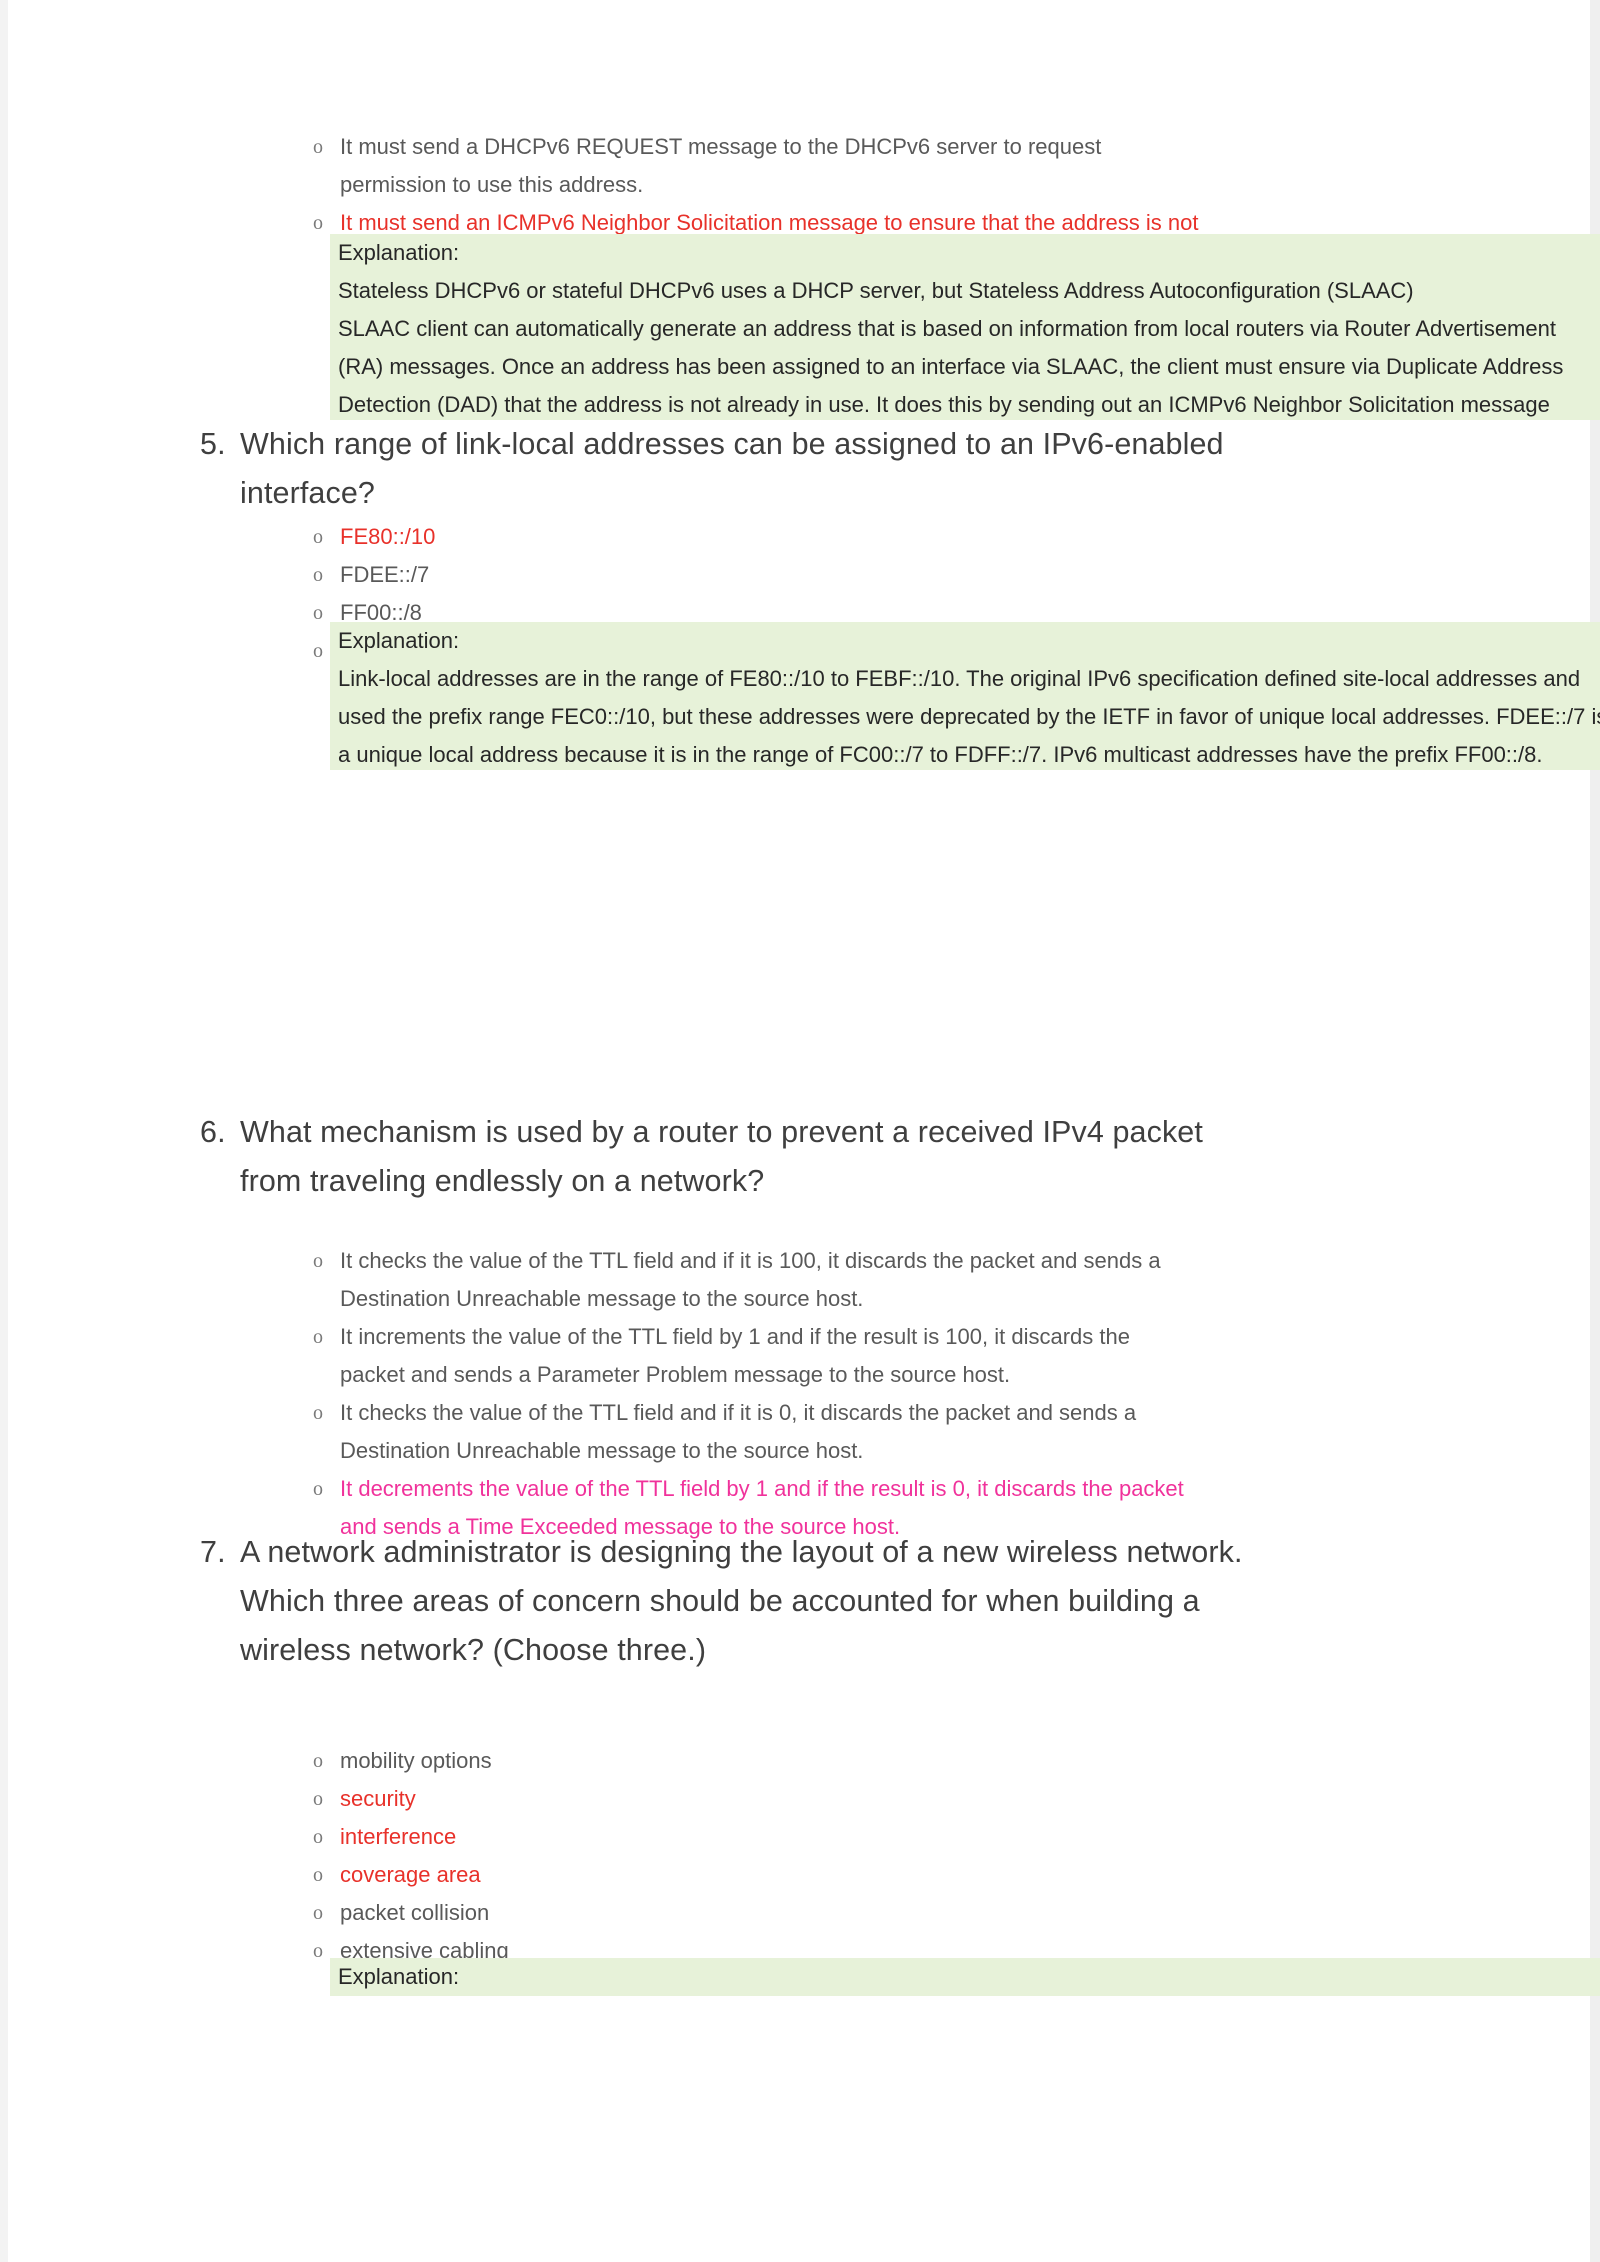 This screenshot has width=1600, height=2262. Describe the element at coordinates (948, 1913) in the screenshot. I see `option-row: o packet collision` at that location.